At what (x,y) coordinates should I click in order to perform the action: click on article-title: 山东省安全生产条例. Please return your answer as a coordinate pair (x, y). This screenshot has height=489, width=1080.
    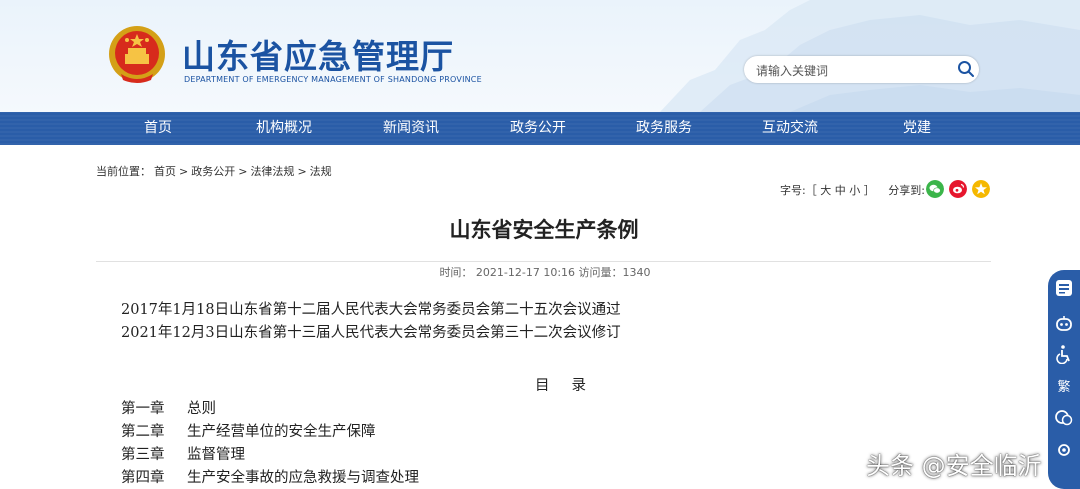
    Looking at the image, I should click on (544, 230).